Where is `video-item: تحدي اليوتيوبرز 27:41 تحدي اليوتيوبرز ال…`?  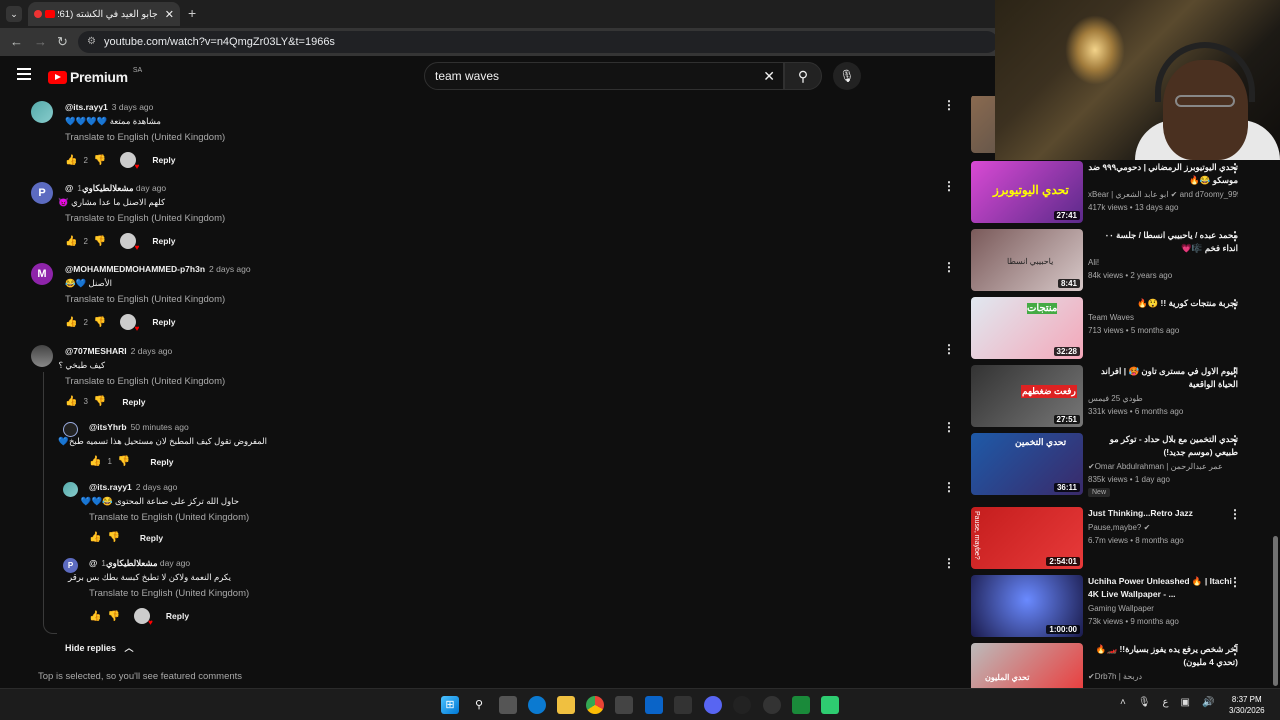
video-item: تحدي اليوتيوبرز 27:41 تحدي اليوتيوبرز ال… is located at coordinates (1120, 193).